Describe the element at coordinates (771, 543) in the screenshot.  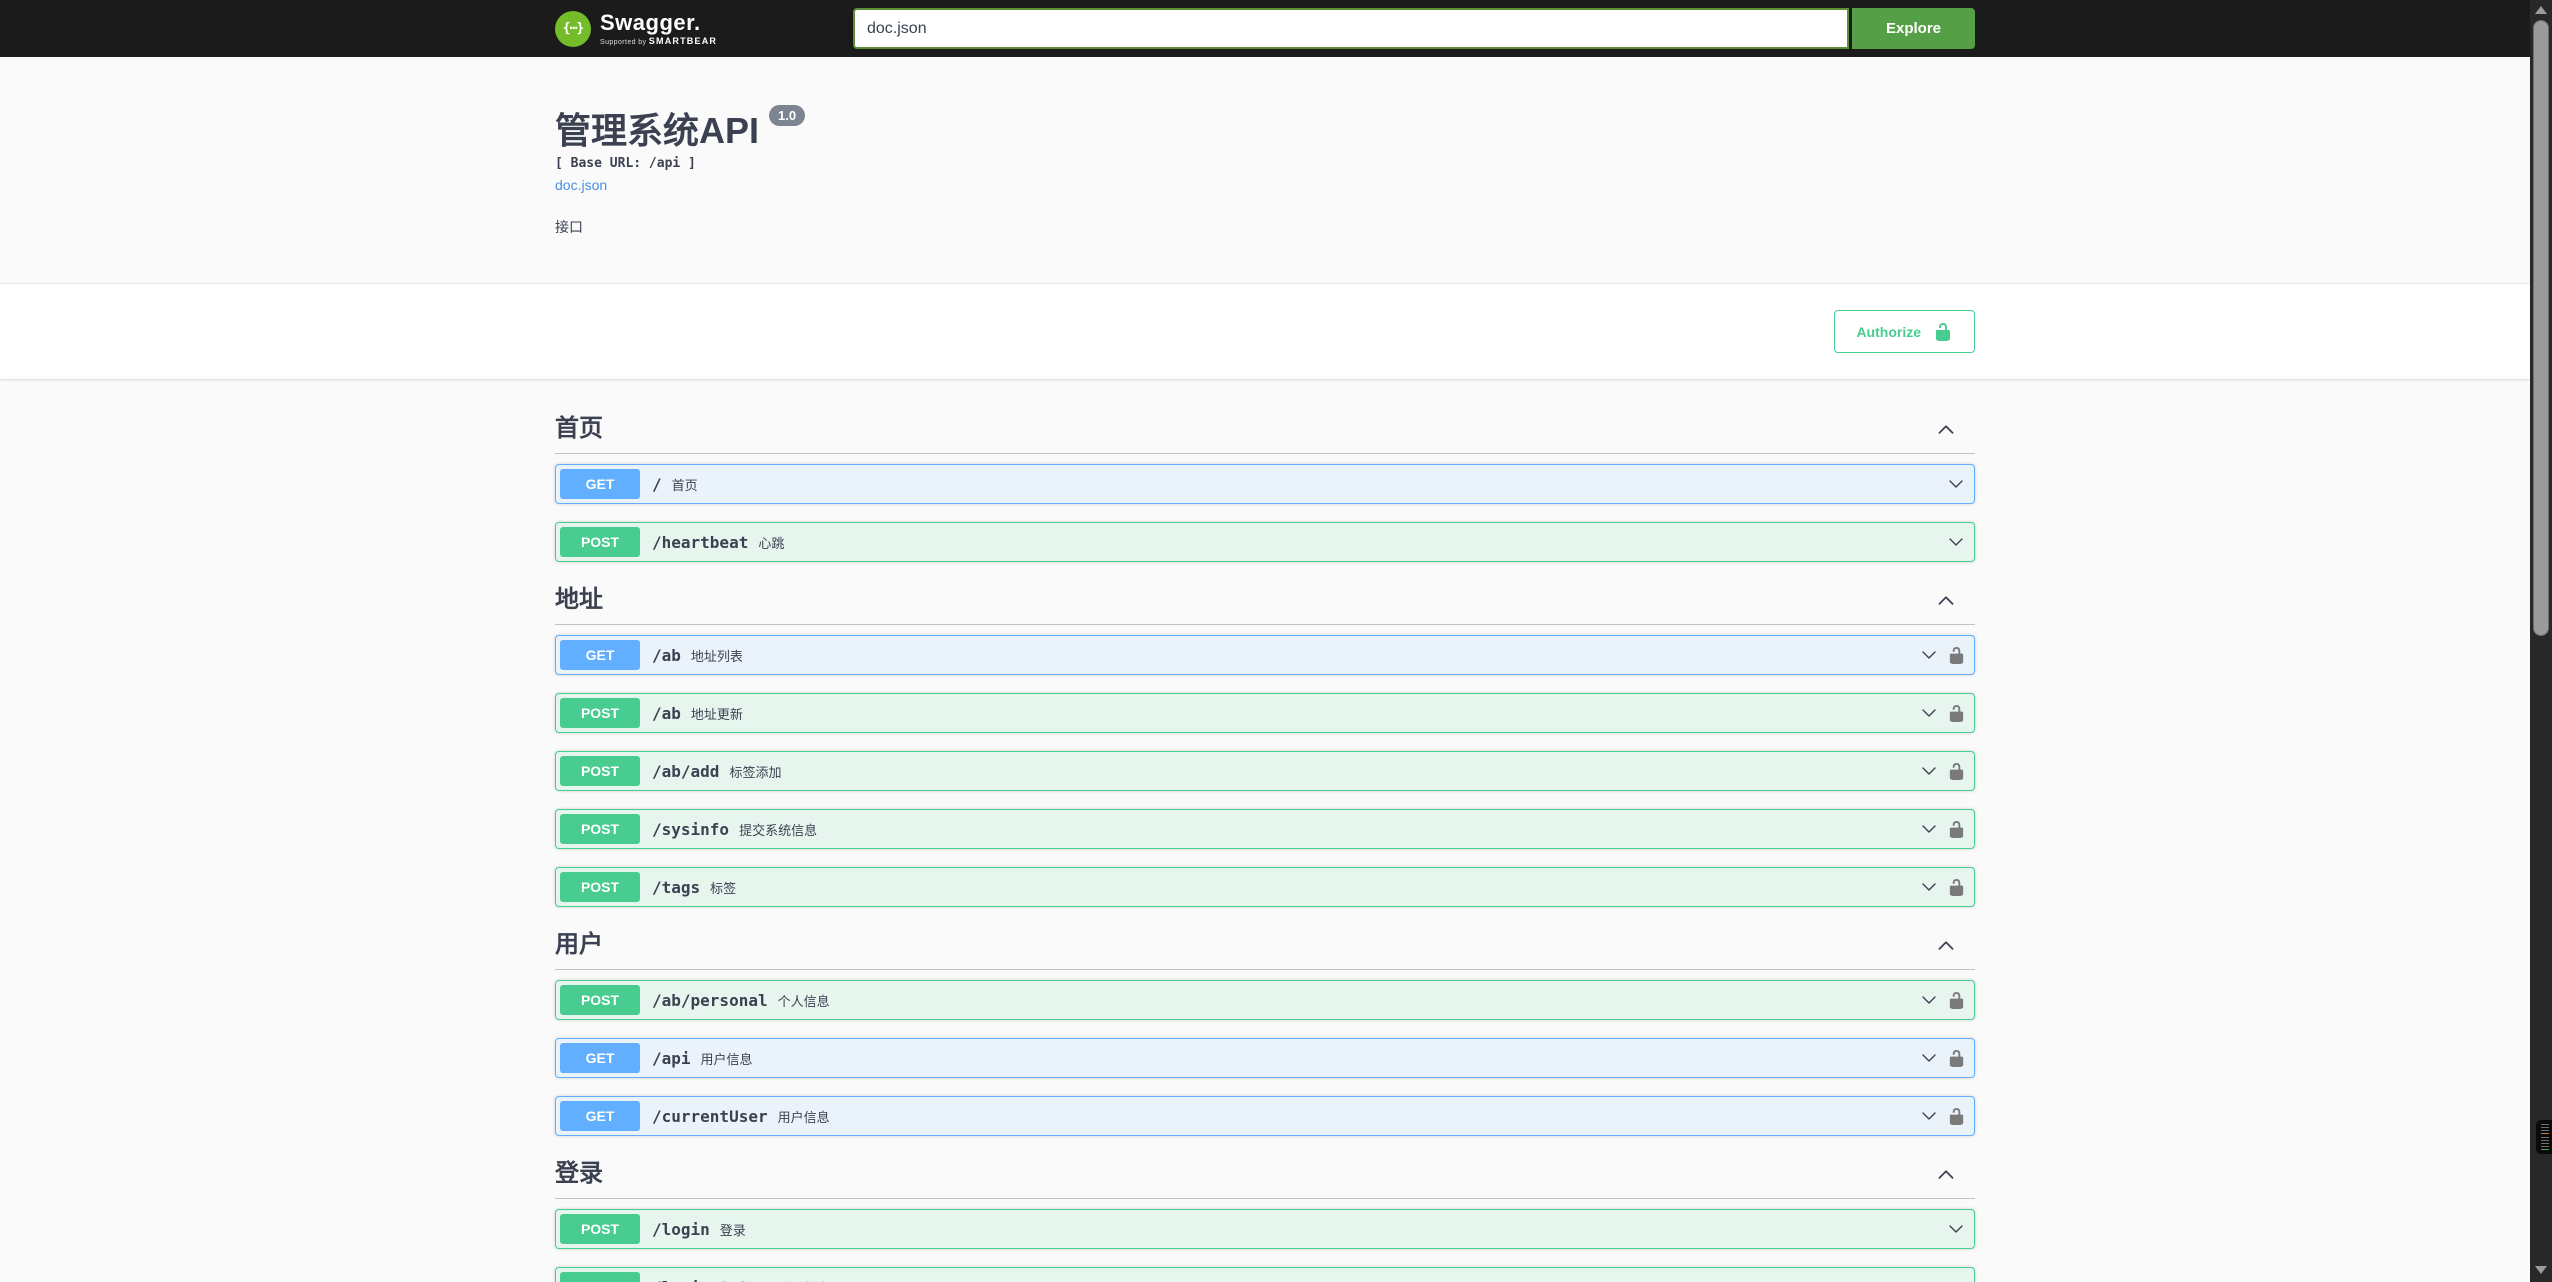
I see `operation-description: 心跳` at that location.